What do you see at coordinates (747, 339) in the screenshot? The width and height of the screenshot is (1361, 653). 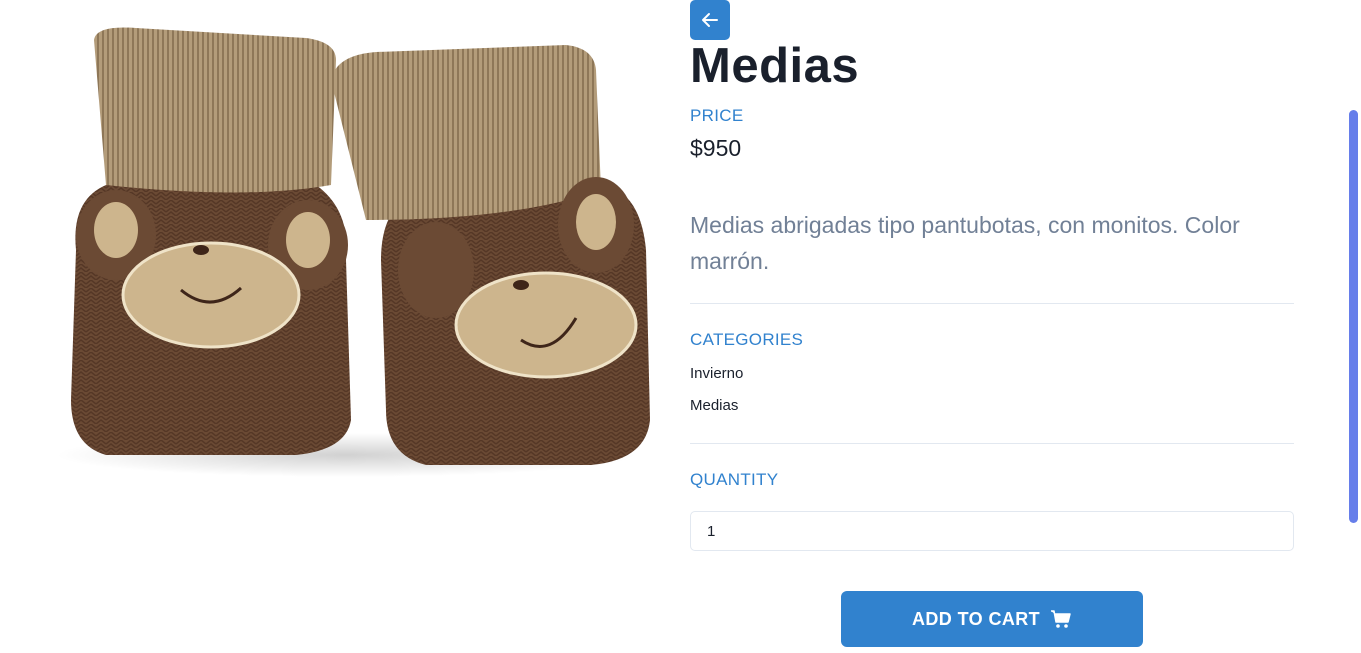 I see `categories-label: CATEGORIES` at bounding box center [747, 339].